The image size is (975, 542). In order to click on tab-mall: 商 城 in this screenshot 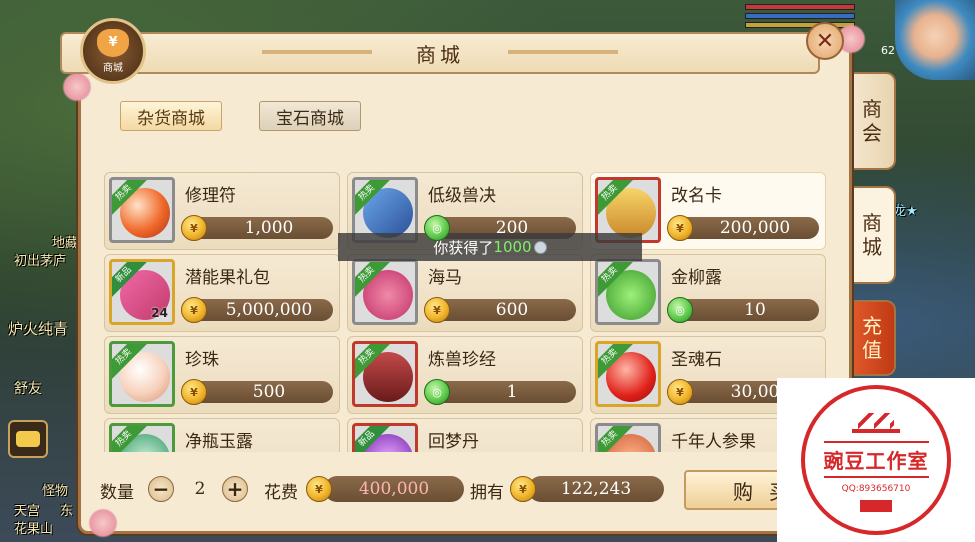, I will do `click(873, 235)`.